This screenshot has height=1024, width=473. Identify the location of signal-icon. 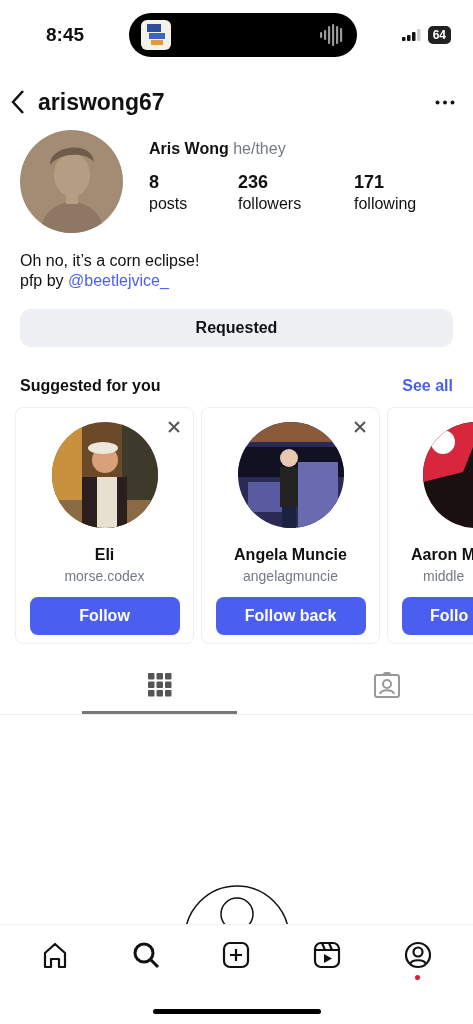
(411, 35).